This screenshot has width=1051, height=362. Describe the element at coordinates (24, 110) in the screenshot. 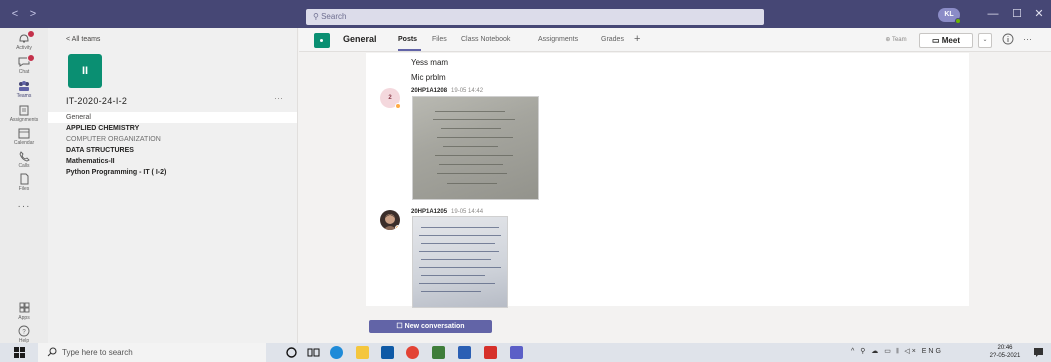

I see `assignments-icon` at that location.